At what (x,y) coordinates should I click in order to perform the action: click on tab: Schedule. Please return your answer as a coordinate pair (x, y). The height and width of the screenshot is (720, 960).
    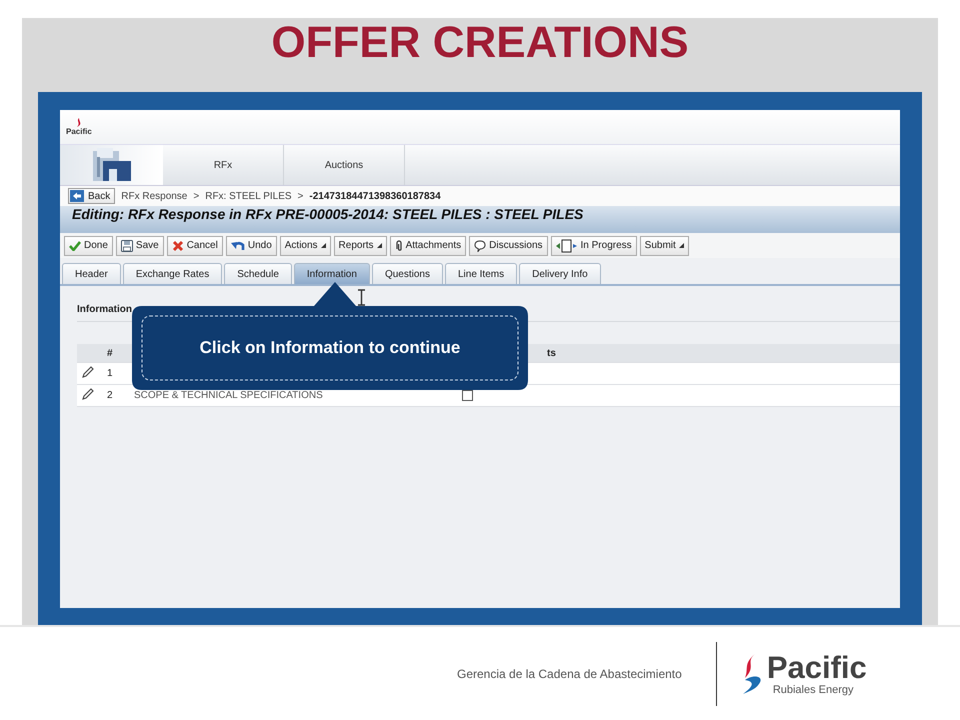
    Looking at the image, I should click on (258, 273).